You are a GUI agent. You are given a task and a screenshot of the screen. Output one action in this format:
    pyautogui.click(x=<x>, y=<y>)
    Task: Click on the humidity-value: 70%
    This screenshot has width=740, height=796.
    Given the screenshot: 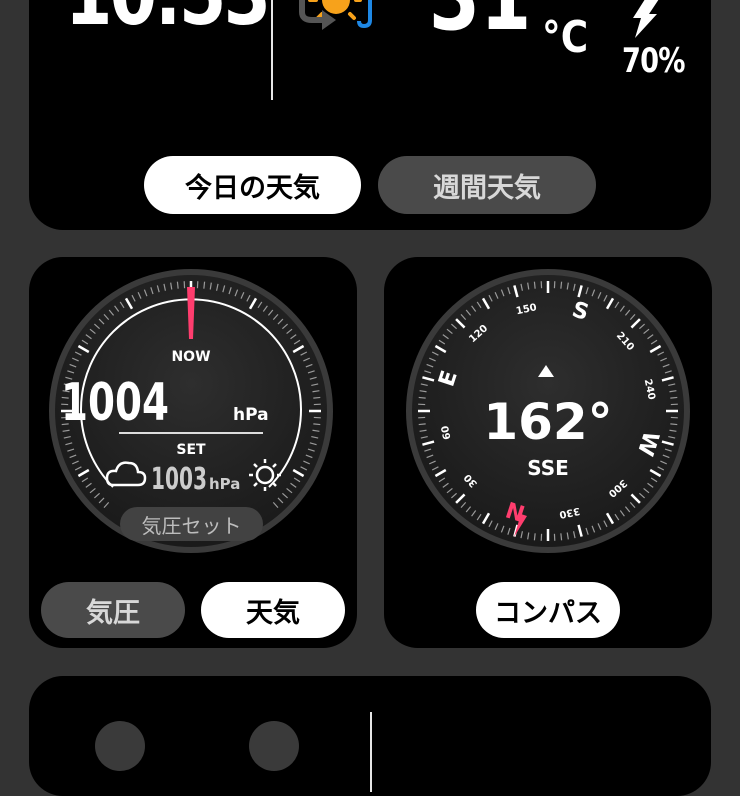 What is the action you would take?
    pyautogui.click(x=653, y=61)
    